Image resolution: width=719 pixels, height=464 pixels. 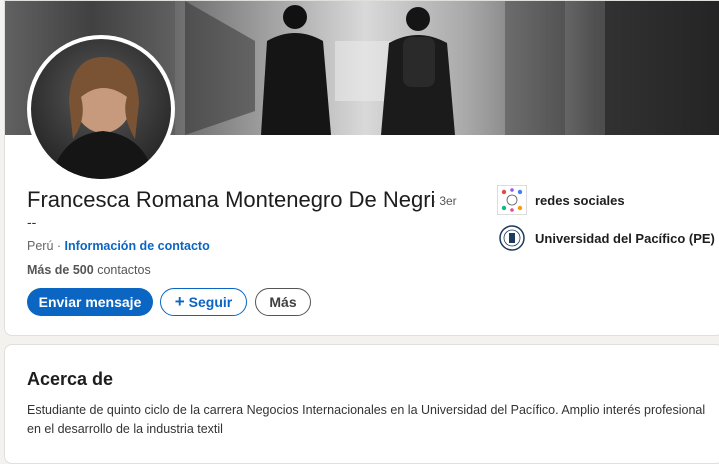 I want to click on send-message-label: Enviar mensaje, so click(x=90, y=302).